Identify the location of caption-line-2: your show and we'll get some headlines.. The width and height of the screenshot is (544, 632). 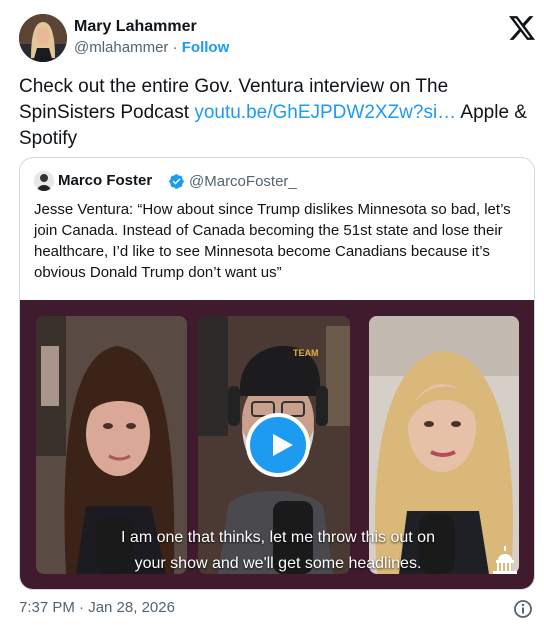
(278, 563).